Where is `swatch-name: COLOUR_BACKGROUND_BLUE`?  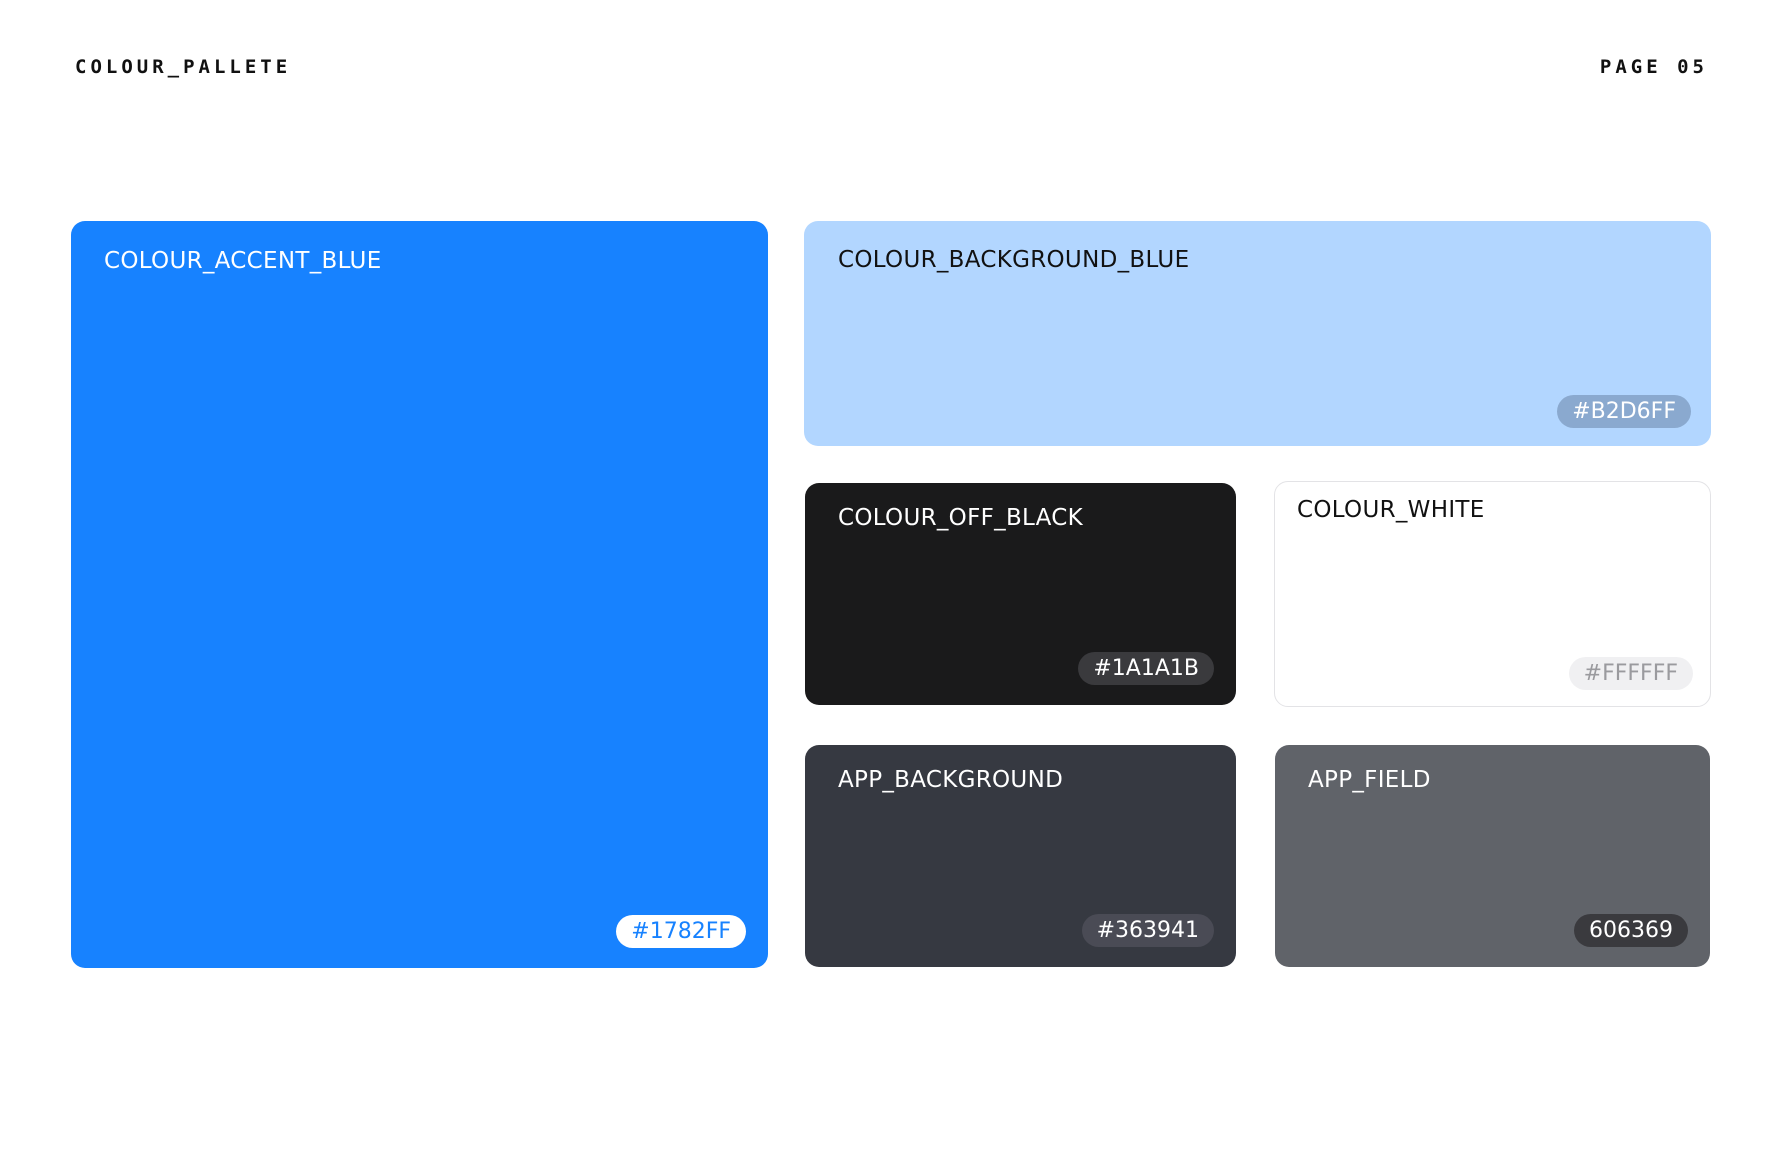 swatch-name: COLOUR_BACKGROUND_BLUE is located at coordinates (1014, 260).